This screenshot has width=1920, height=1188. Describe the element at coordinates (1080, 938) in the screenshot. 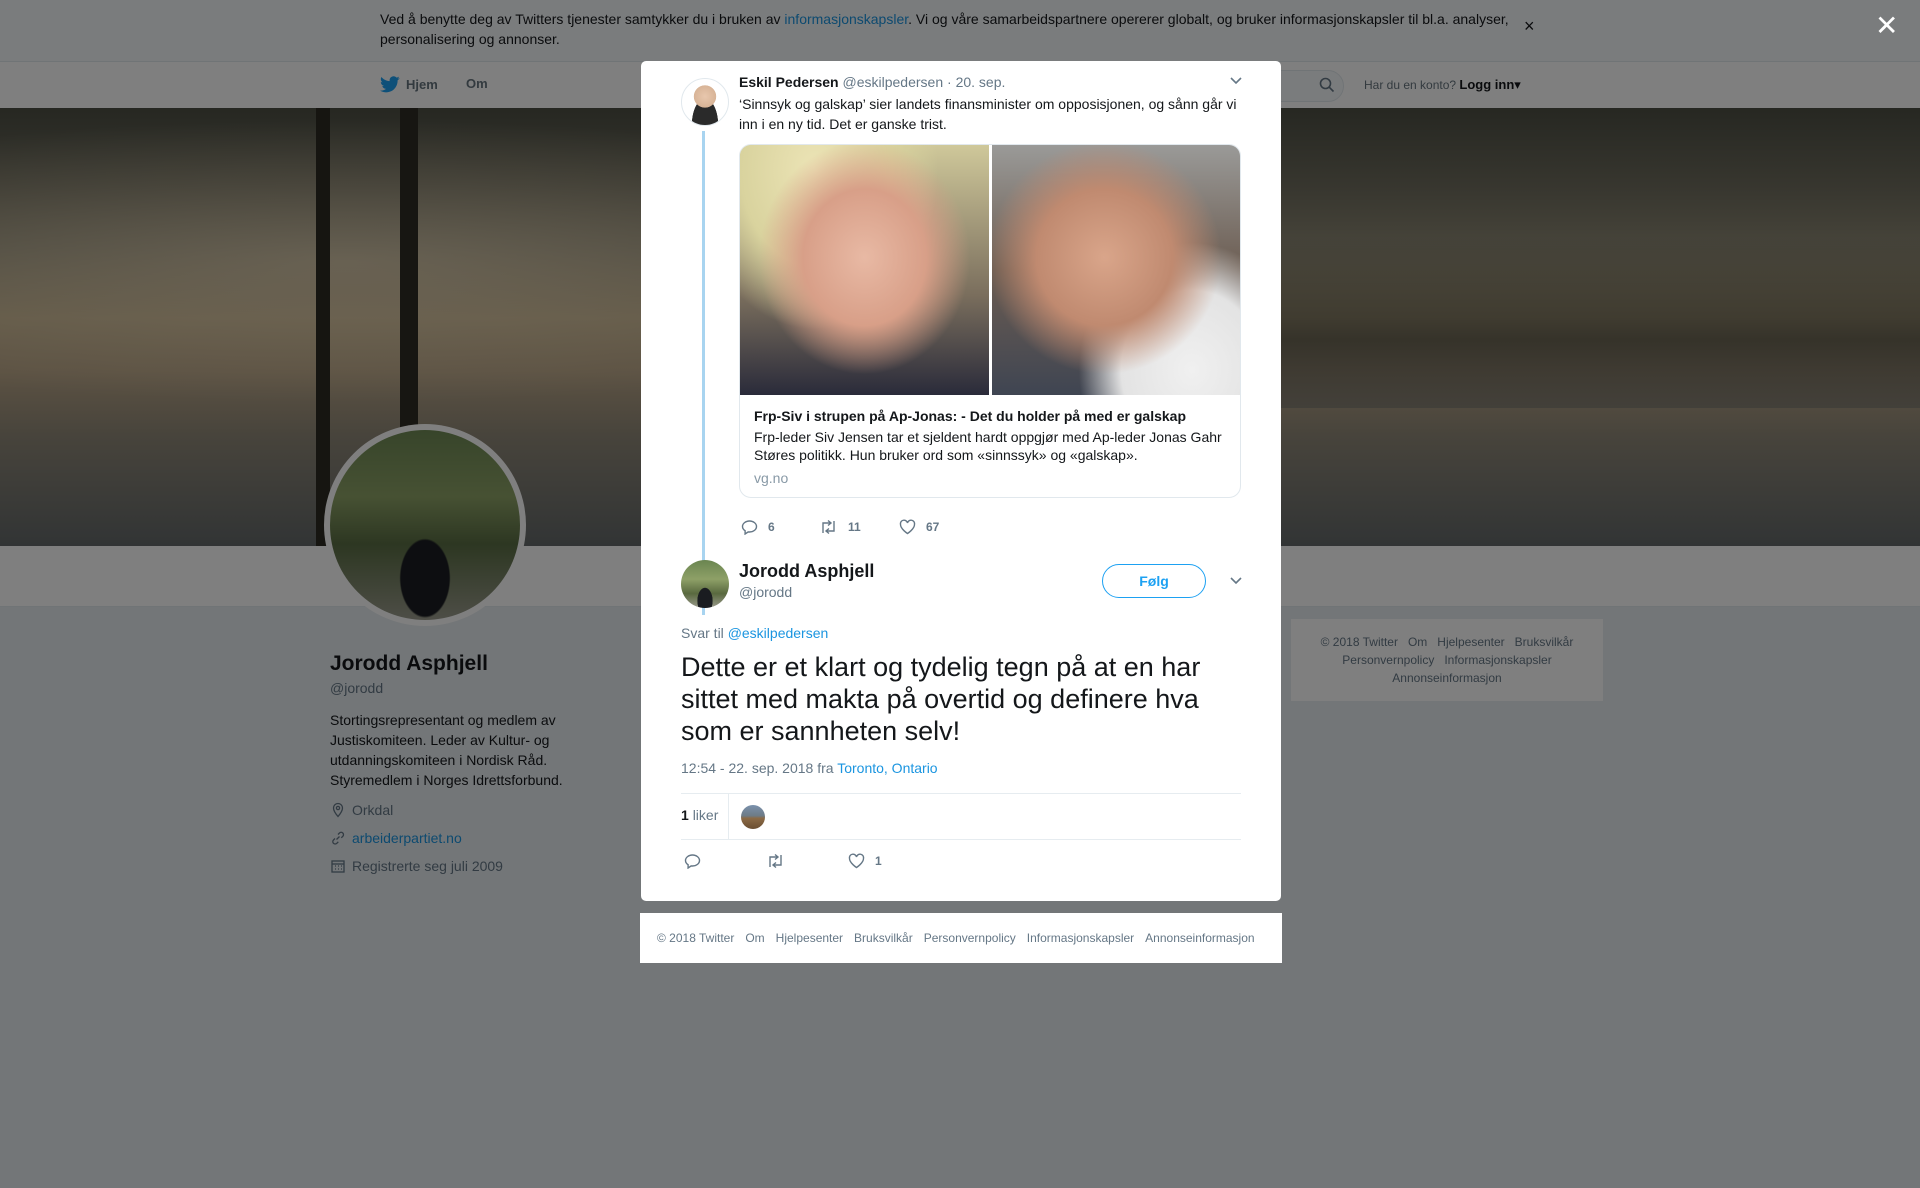

I see `footer-cookies: Informasjonskapsler` at that location.